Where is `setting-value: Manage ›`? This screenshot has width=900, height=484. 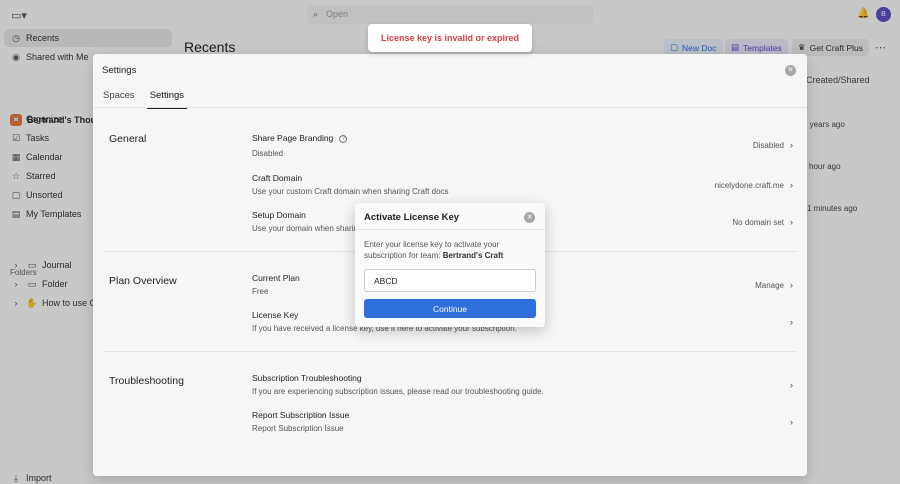
setting-value: Manage › is located at coordinates (774, 285).